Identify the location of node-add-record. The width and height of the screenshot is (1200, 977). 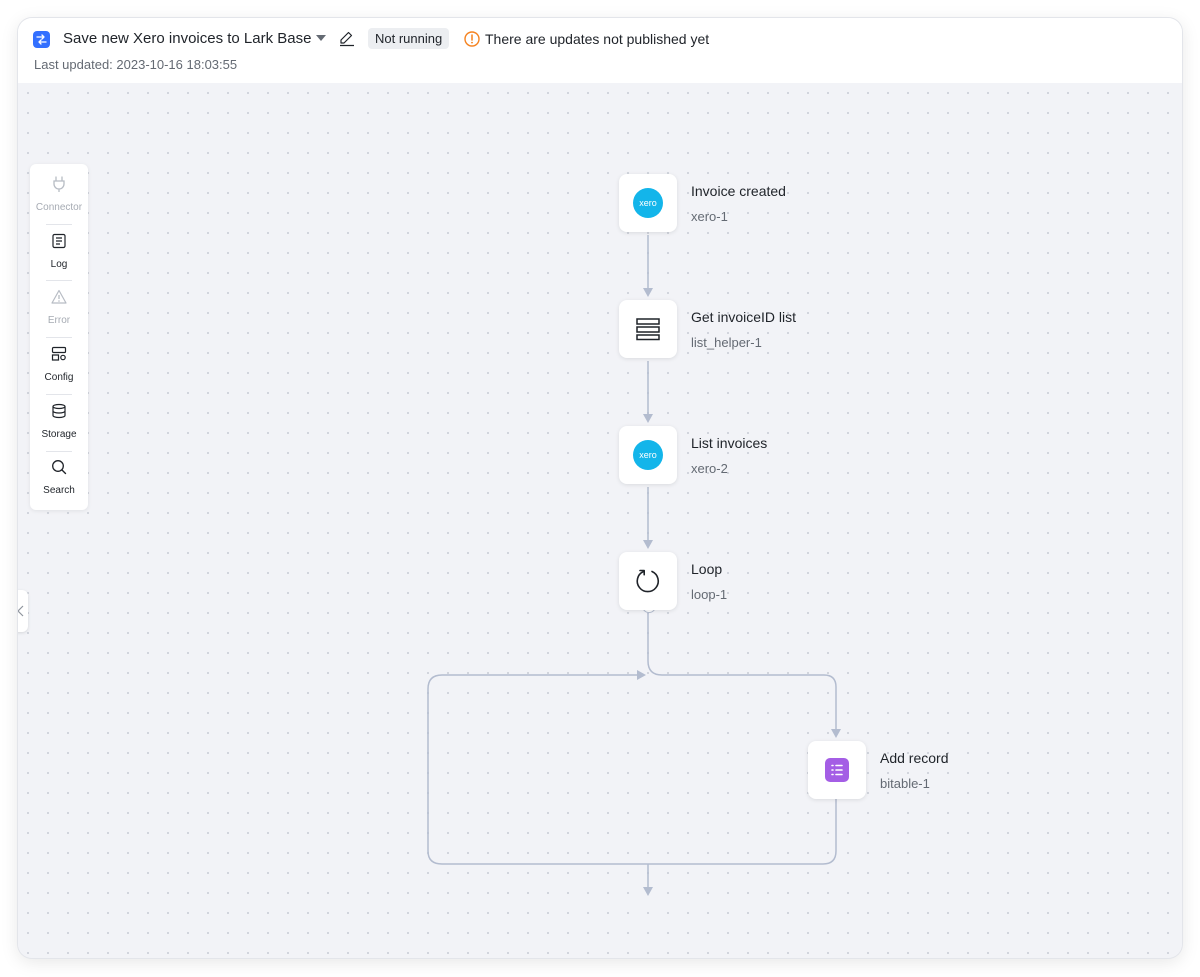
(837, 770).